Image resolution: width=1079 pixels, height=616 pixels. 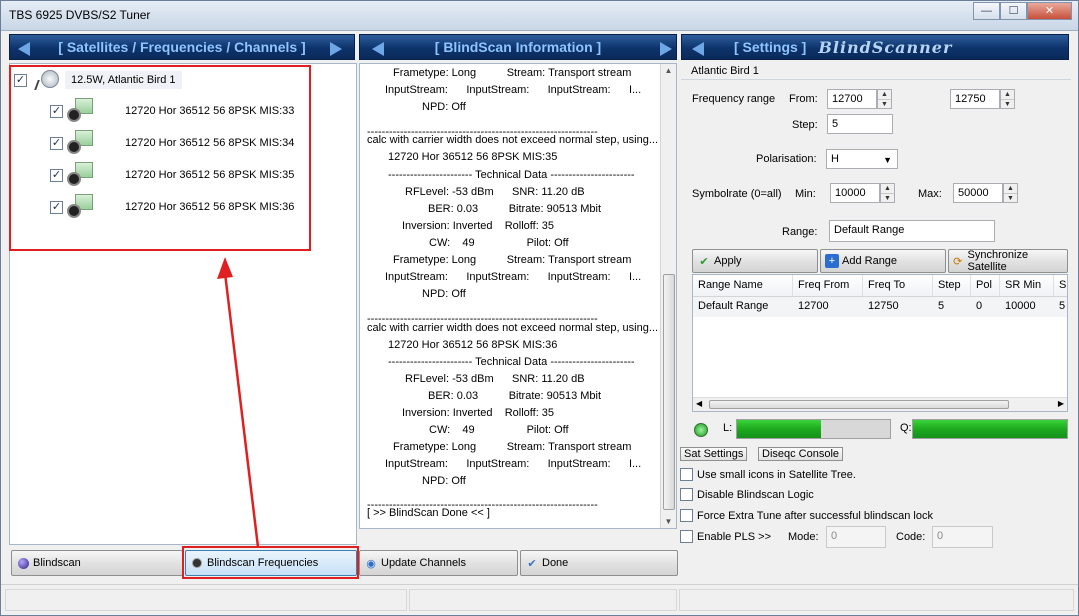 What do you see at coordinates (428, 513) in the screenshot?
I see `info-line: [ >> BlindScan Done << ]` at bounding box center [428, 513].